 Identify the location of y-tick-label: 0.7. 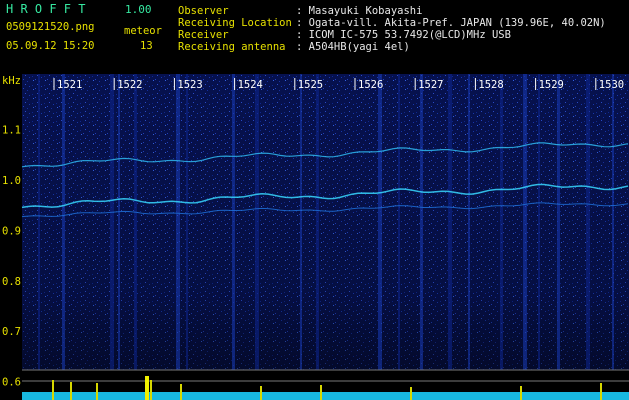
(11, 332).